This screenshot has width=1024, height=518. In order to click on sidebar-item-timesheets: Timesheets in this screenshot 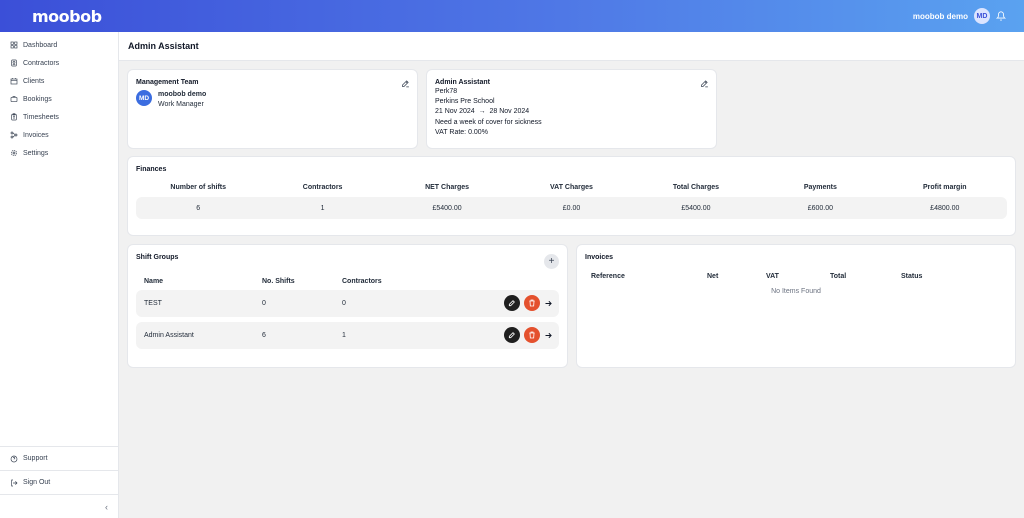, I will do `click(59, 117)`.